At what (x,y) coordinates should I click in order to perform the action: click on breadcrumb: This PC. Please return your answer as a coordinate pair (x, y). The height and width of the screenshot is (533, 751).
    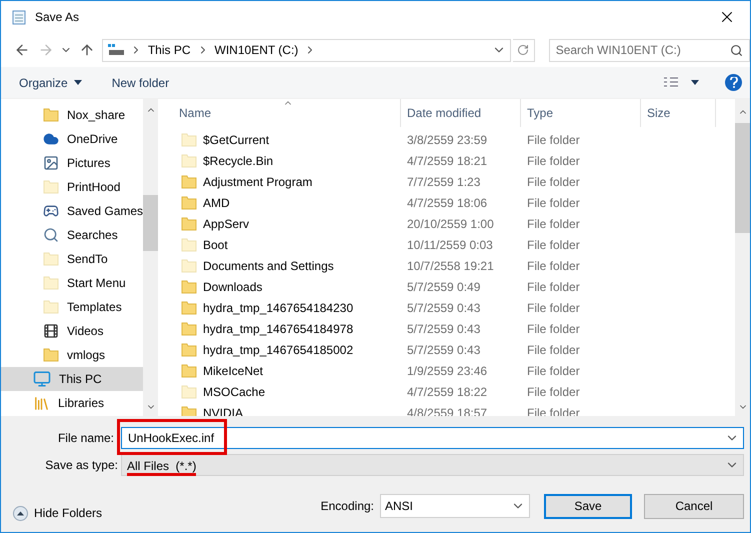
    Looking at the image, I should click on (169, 50).